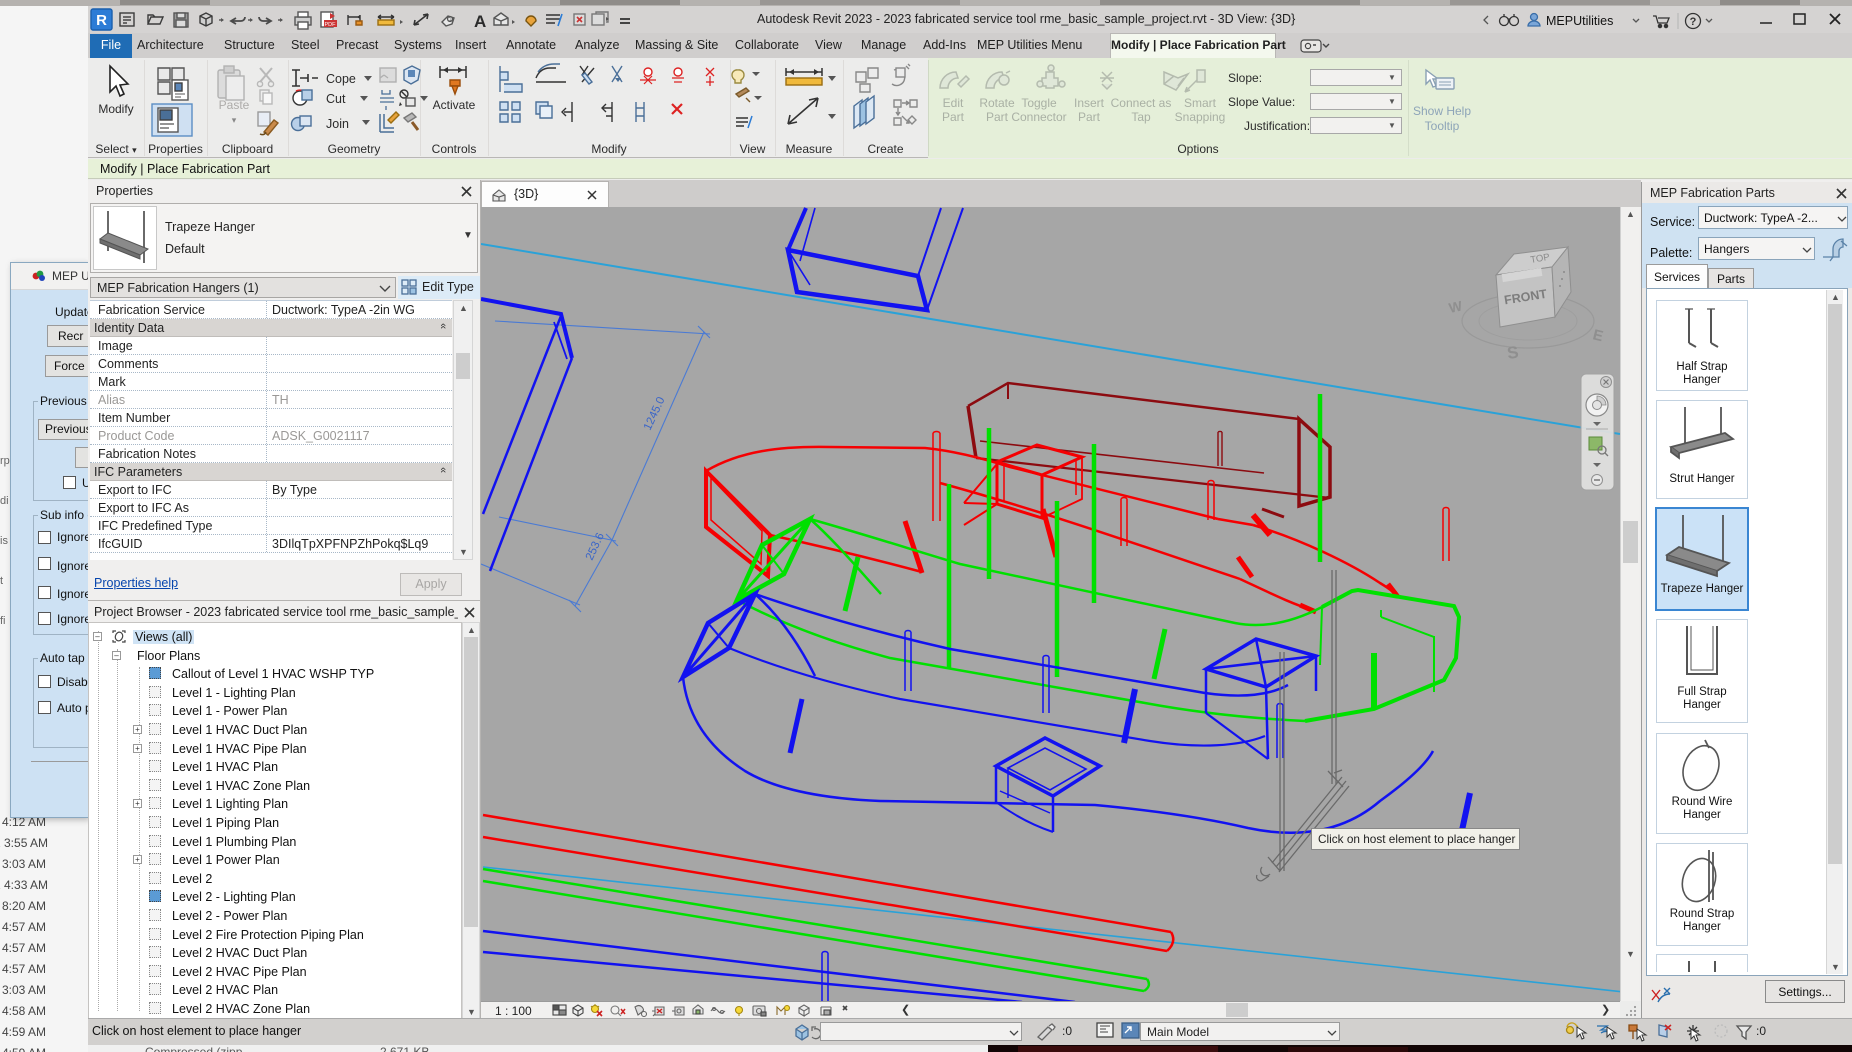 The height and width of the screenshot is (1052, 1852). I want to click on svg-text: 1, so click(450, 20).